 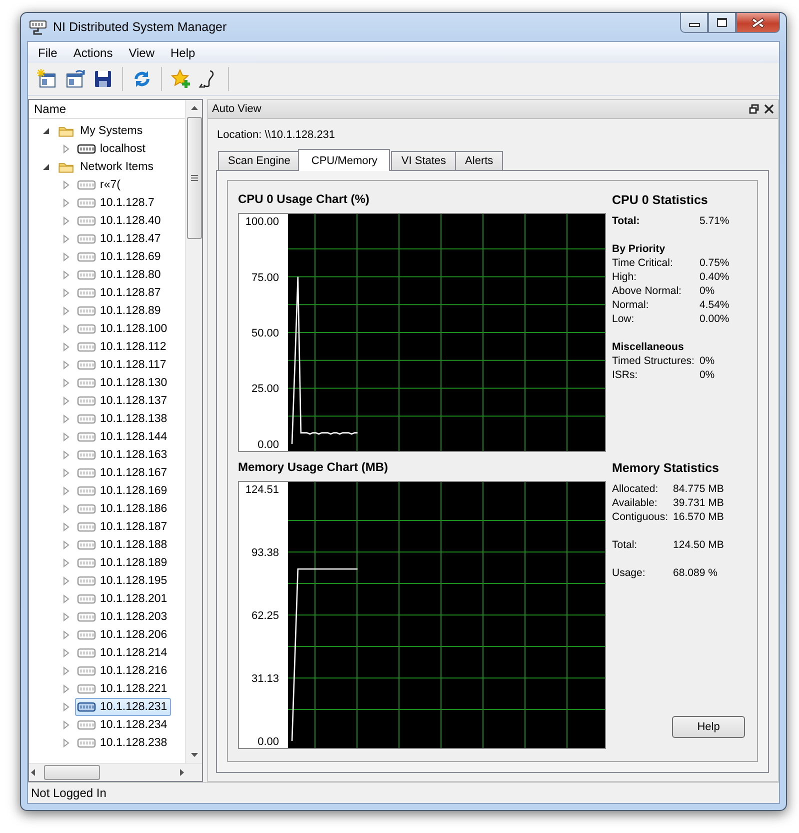 What do you see at coordinates (123, 743) in the screenshot?
I see `tree-item: 10.1.128.238` at bounding box center [123, 743].